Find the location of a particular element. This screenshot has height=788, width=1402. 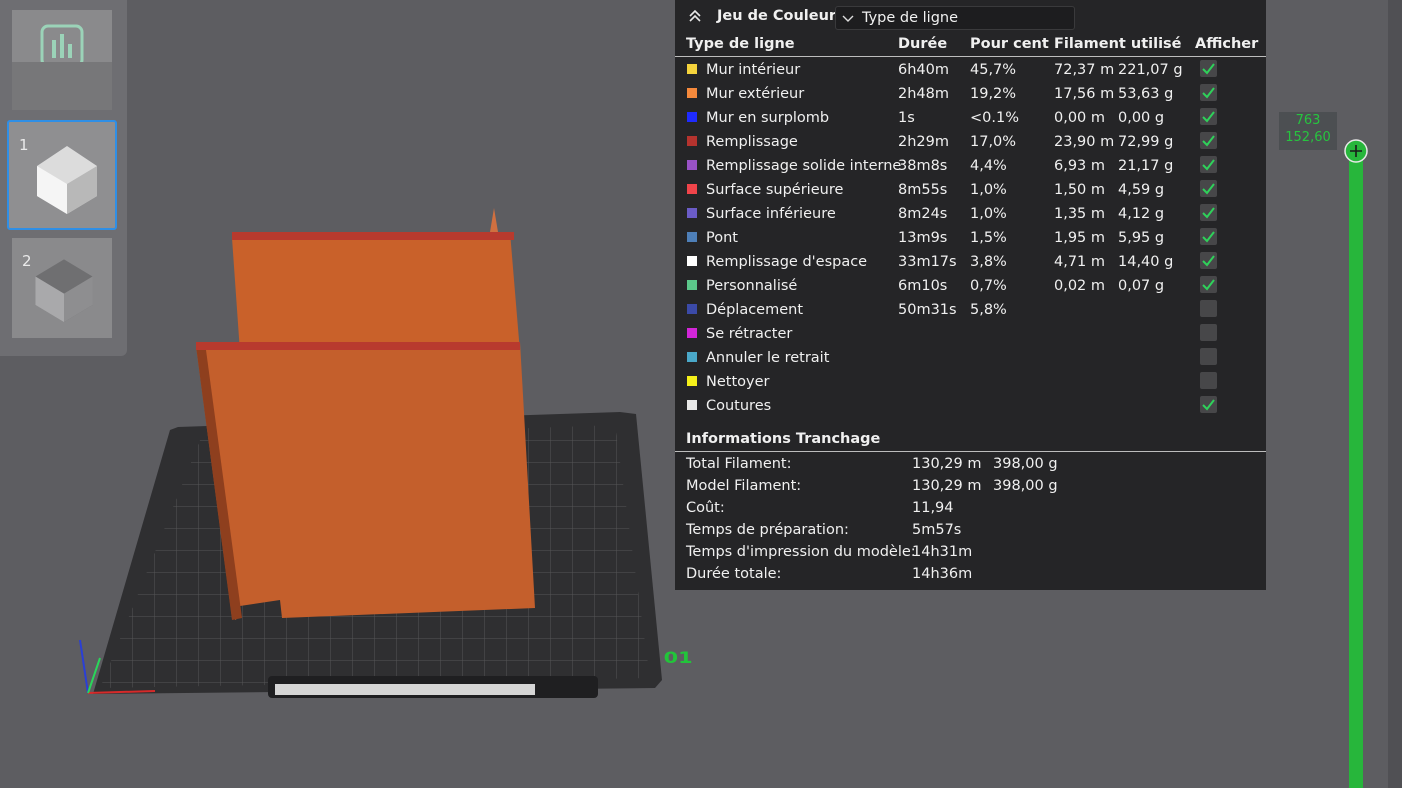

col-header-show: Afficher is located at coordinates (1227, 44).